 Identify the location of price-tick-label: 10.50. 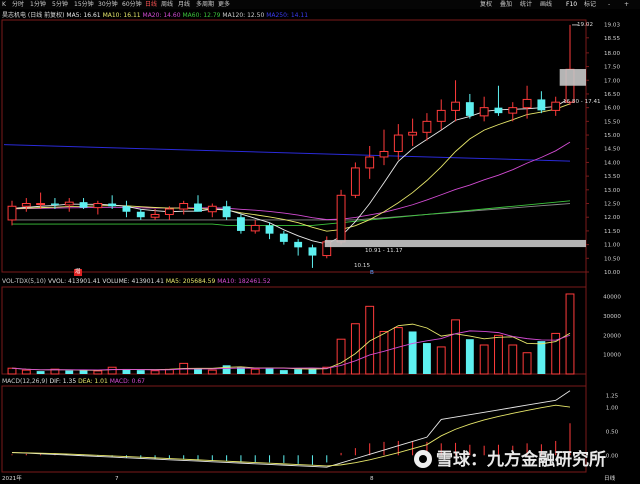
(612, 259).